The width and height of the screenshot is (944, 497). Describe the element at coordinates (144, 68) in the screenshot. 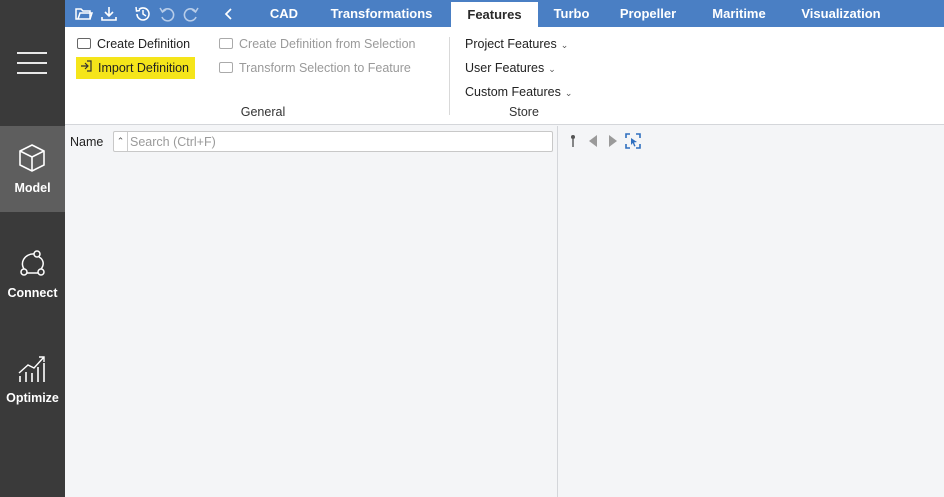

I see `import-definition-label: Import Definition` at that location.